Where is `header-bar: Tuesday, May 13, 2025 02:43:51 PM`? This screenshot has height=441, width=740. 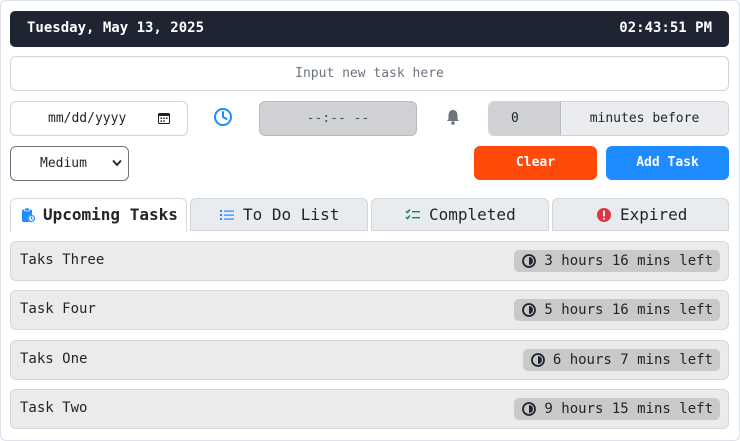
header-bar: Tuesday, May 13, 2025 02:43:51 PM is located at coordinates (369, 29).